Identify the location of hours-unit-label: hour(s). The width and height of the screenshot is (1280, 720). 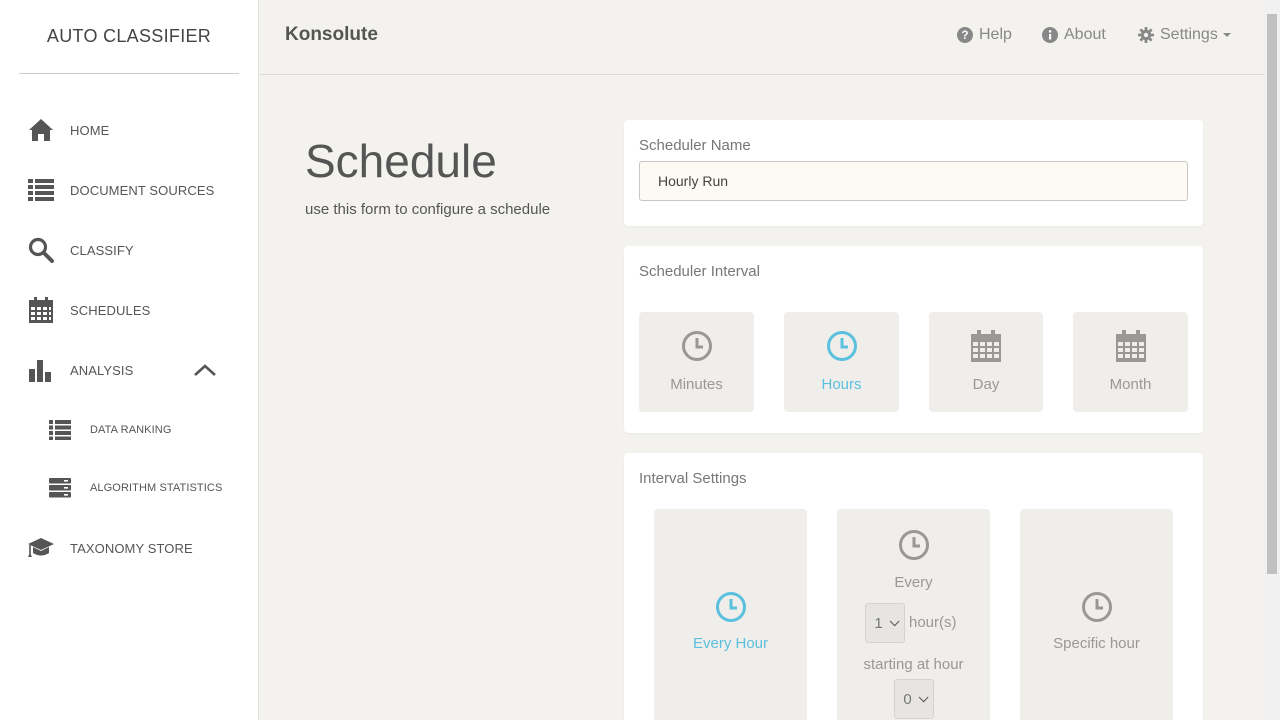
(933, 622).